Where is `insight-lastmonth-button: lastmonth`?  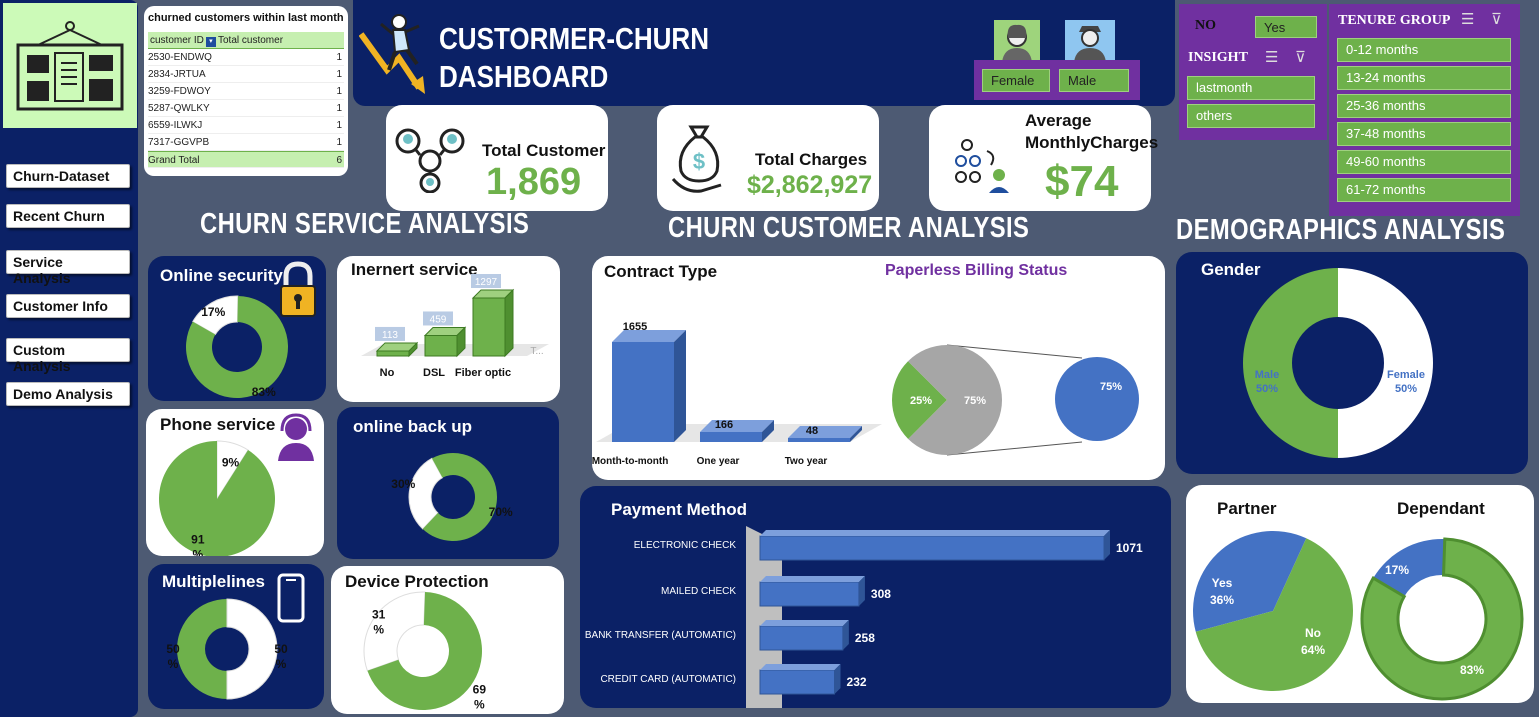 insight-lastmonth-button: lastmonth is located at coordinates (1251, 88).